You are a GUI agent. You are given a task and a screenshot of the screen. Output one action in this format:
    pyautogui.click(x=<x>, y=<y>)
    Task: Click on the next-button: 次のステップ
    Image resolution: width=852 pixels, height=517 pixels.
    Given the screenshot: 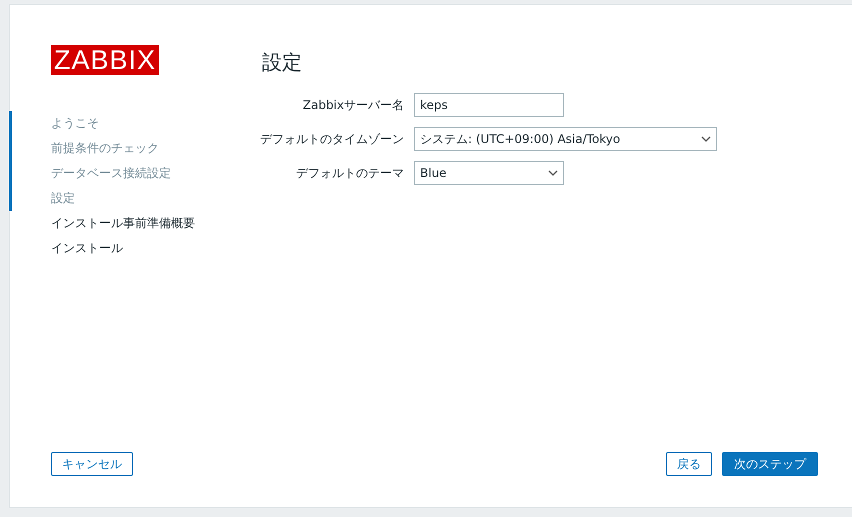 What is the action you would take?
    pyautogui.click(x=770, y=464)
    